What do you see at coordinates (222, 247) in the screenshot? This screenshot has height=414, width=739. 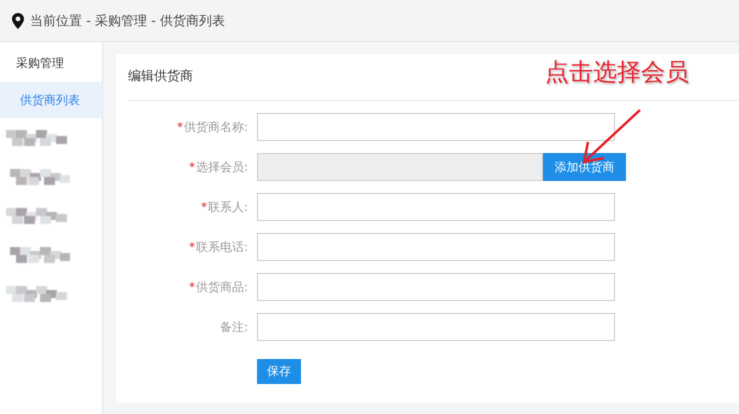 I see `field-label: 联系电话:` at bounding box center [222, 247].